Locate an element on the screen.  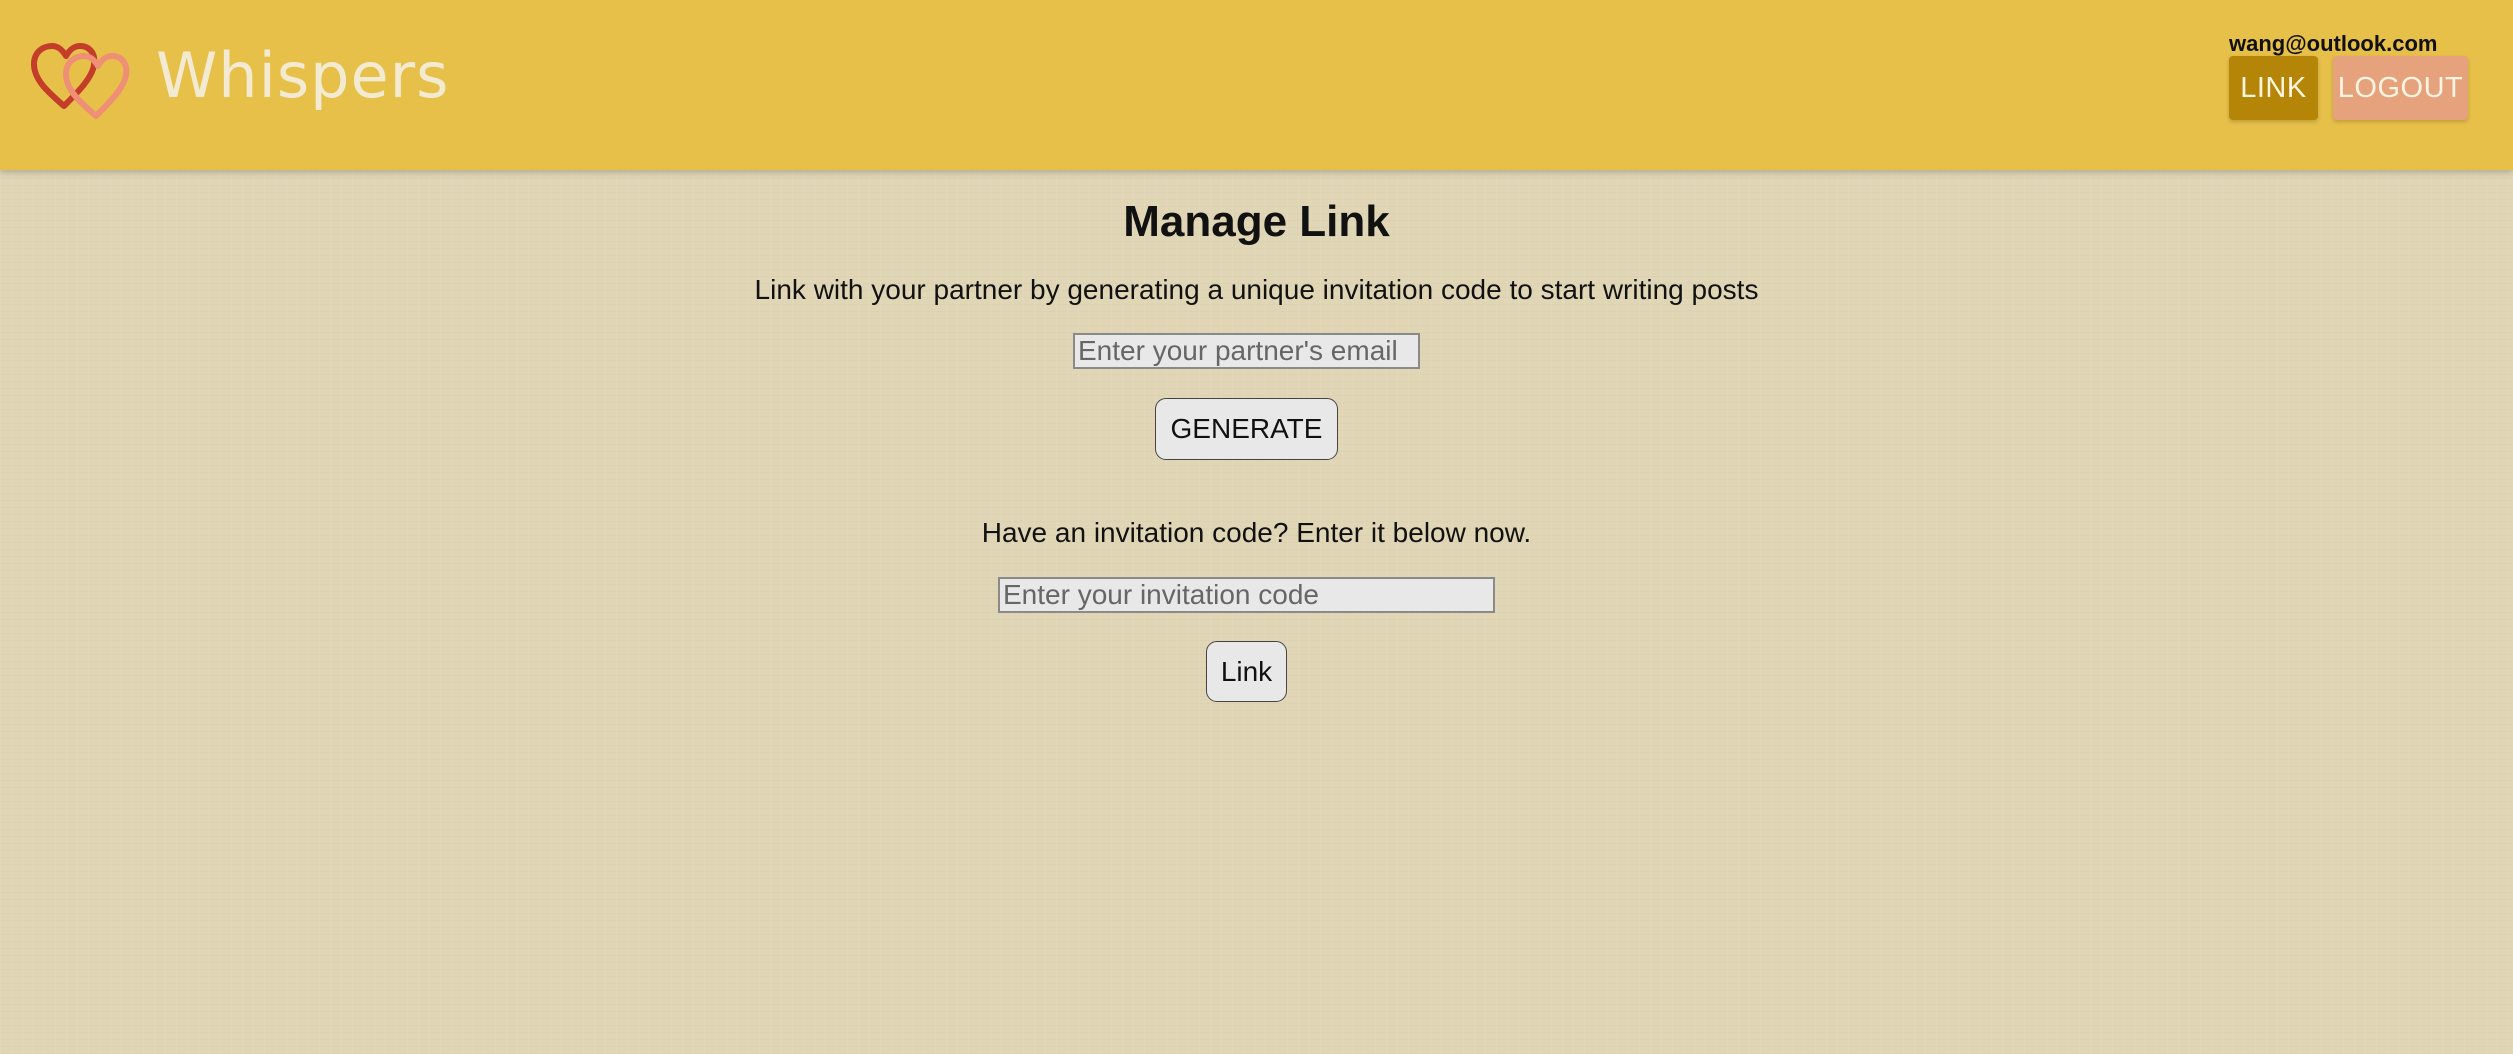
nav-link-button: LINK is located at coordinates (2273, 88).